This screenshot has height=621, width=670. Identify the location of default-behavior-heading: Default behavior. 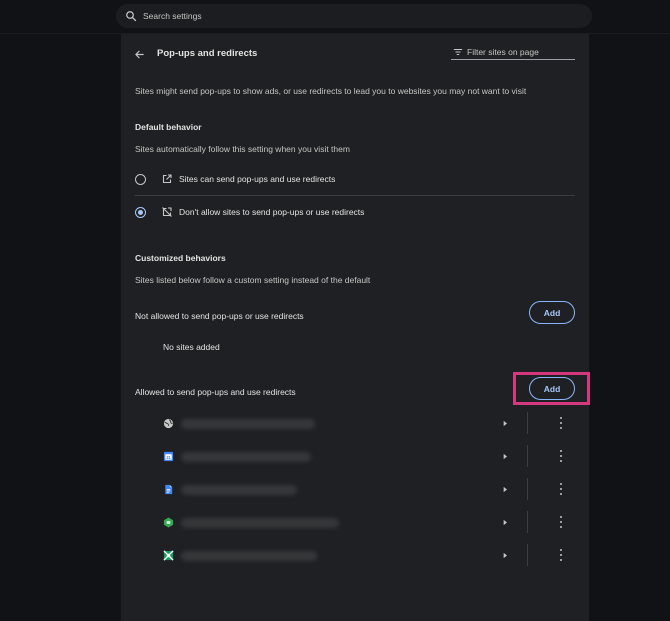
(168, 127).